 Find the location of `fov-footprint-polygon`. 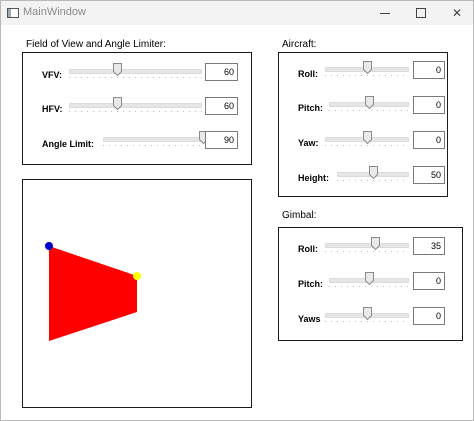

fov-footprint-polygon is located at coordinates (93, 293).